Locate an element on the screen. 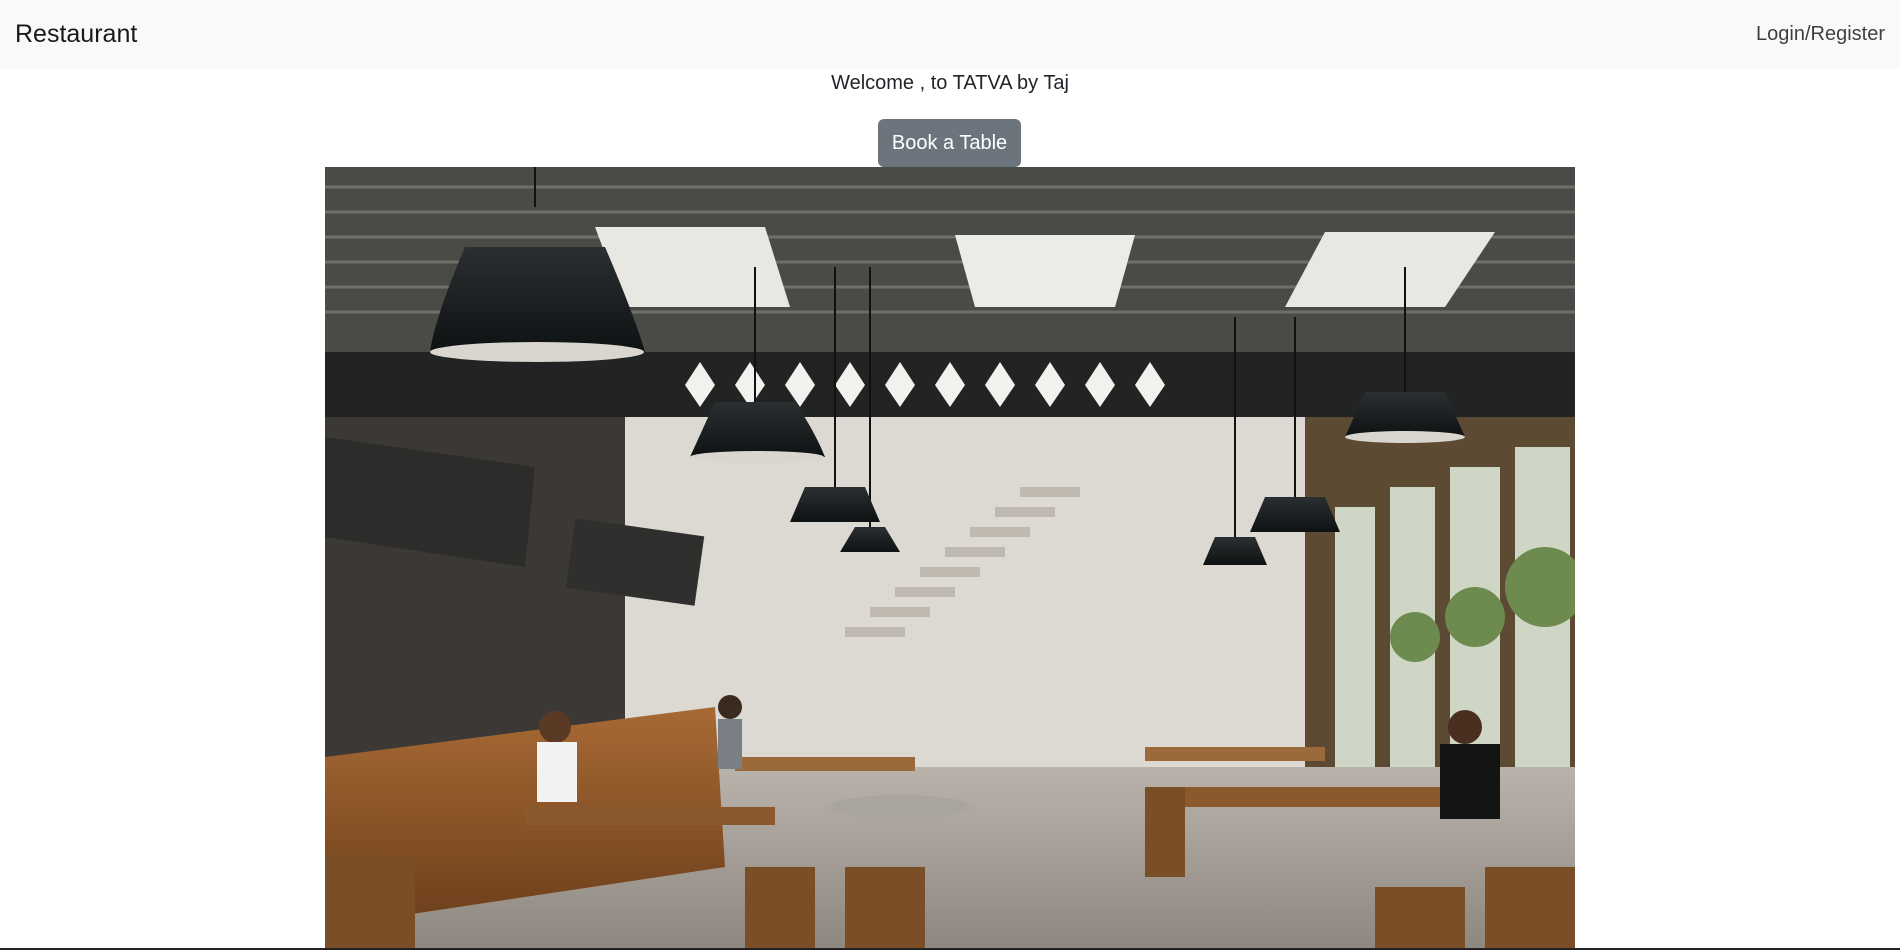  book-table-button: Book a Table is located at coordinates (949, 143).